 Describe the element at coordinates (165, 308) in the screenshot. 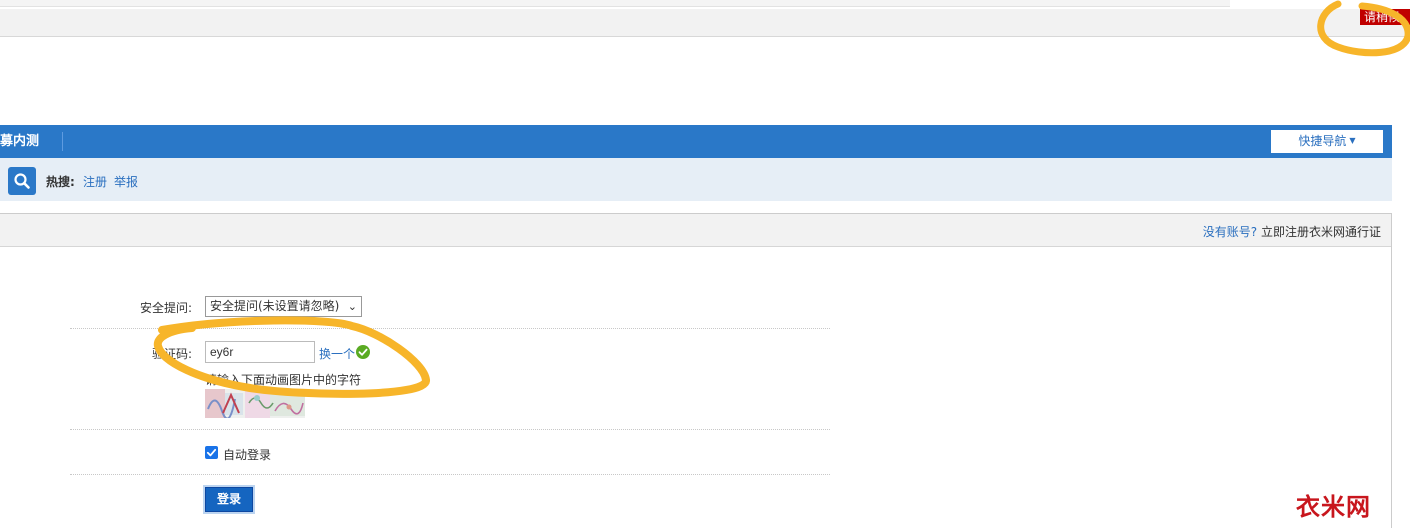

I see `security-question-label: 安全提问:` at that location.